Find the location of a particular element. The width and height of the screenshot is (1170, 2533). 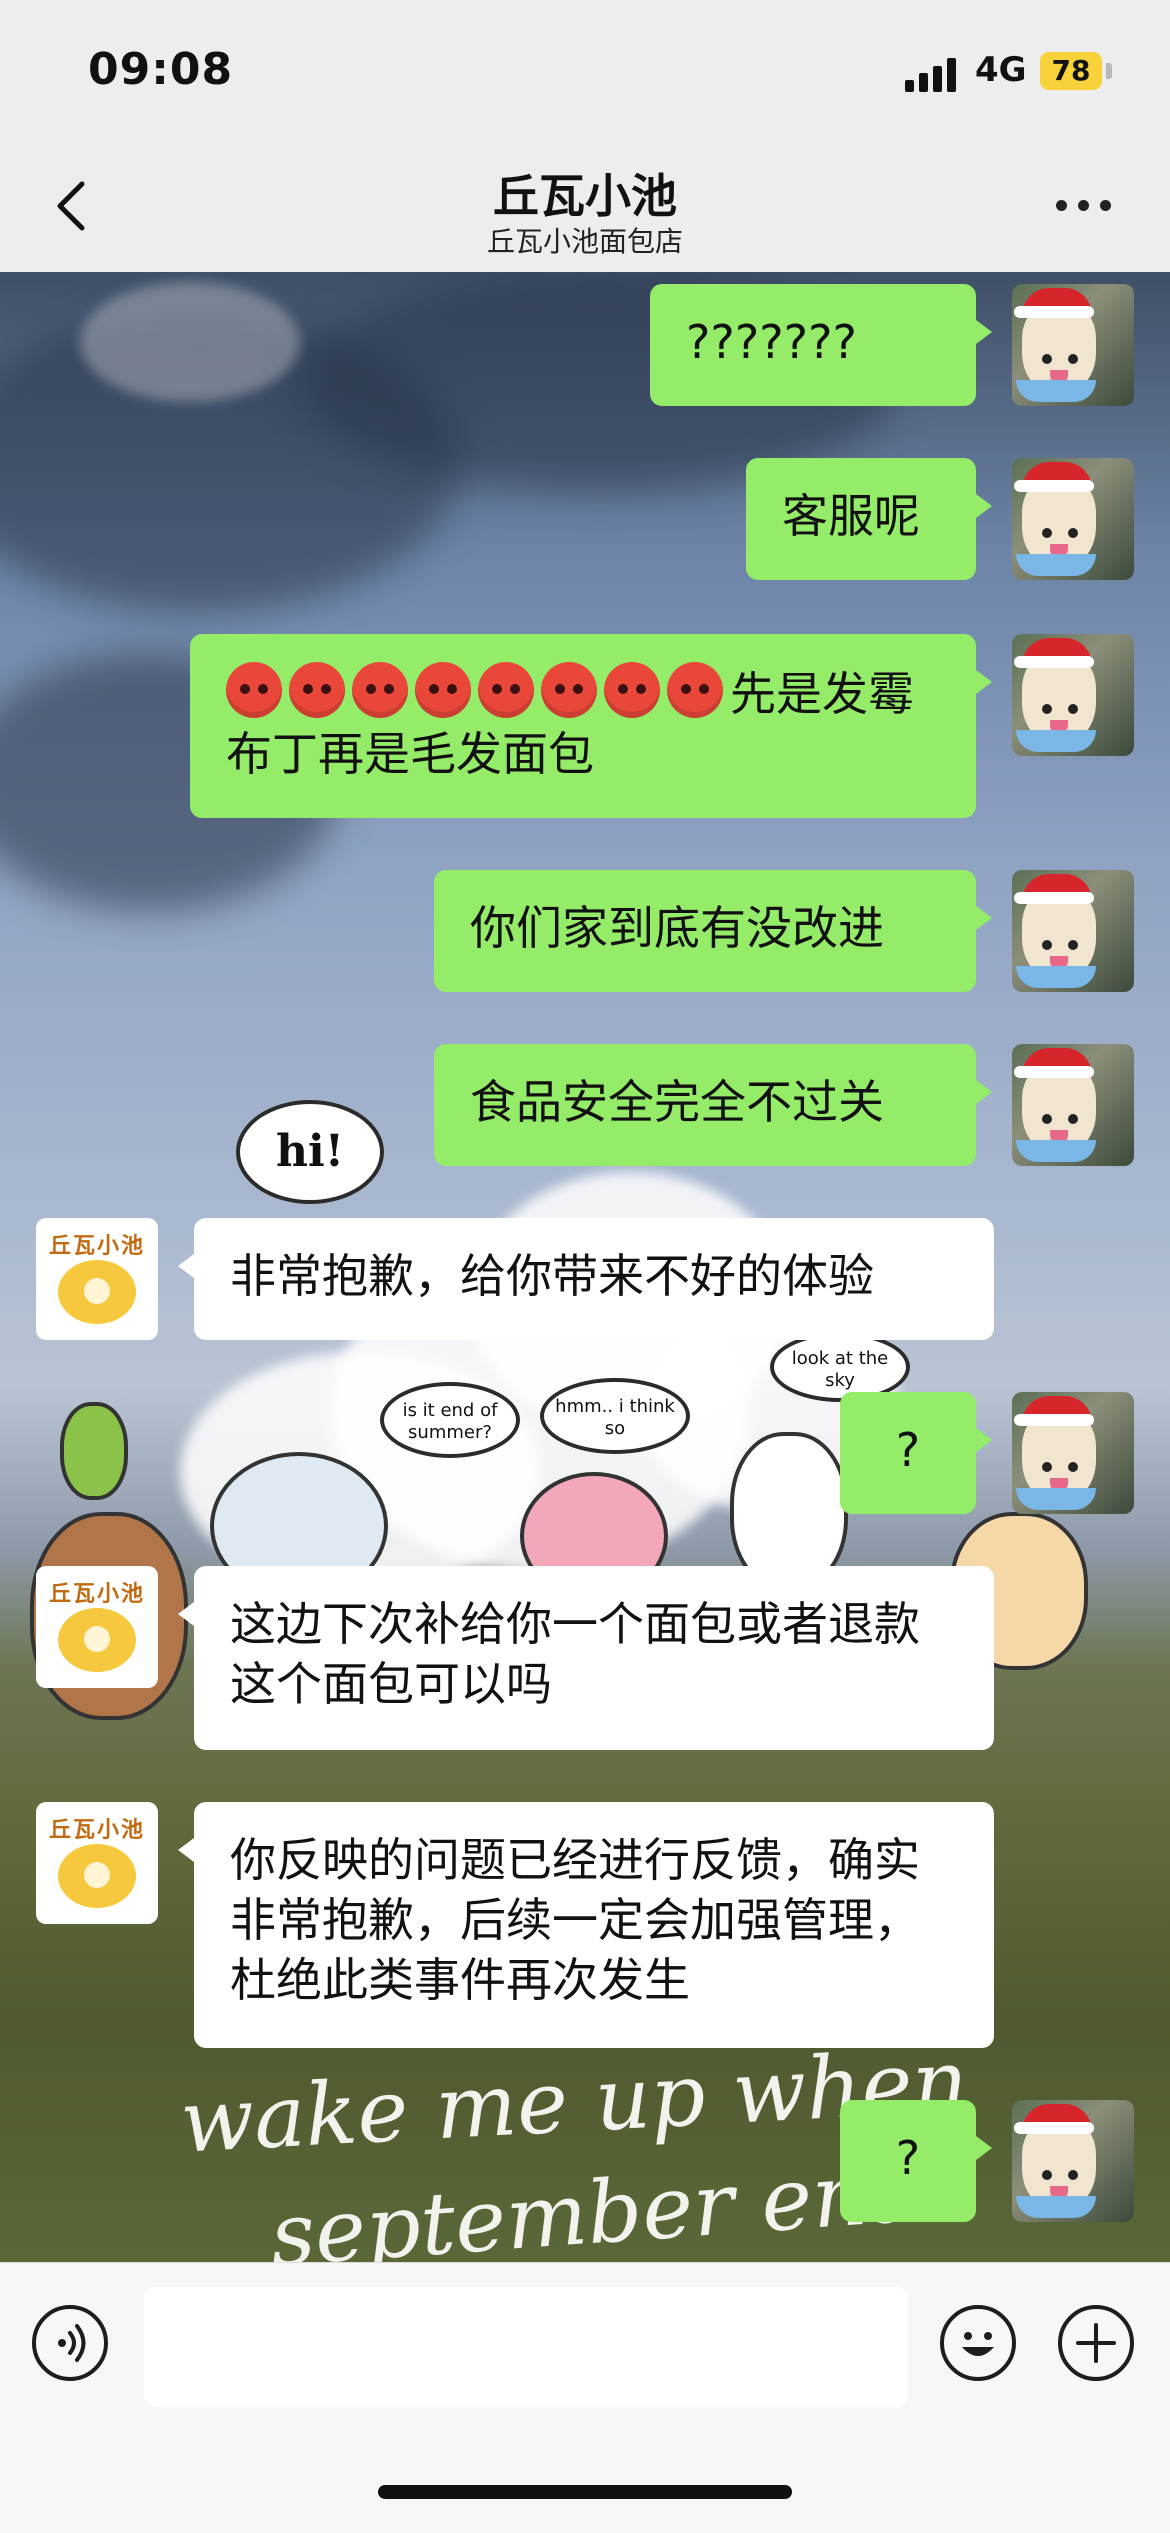

message-bubble: 你反映的问题已经进行反馈，确实非常抱歉，后续一定会加强管理，杜绝此类事件再次发生 is located at coordinates (586, 1925).